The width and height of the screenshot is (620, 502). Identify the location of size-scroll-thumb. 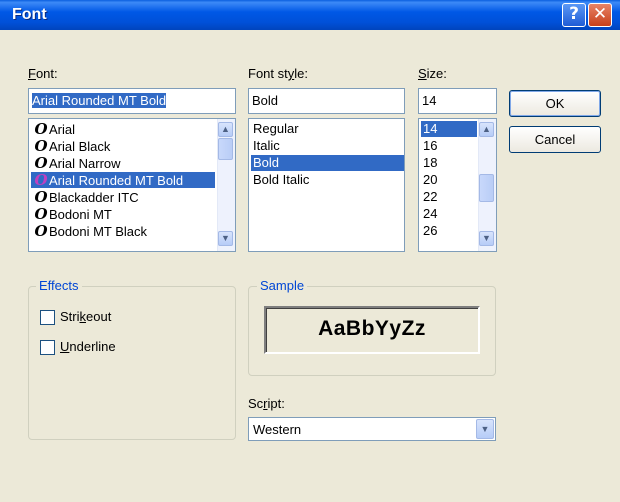
(486, 188).